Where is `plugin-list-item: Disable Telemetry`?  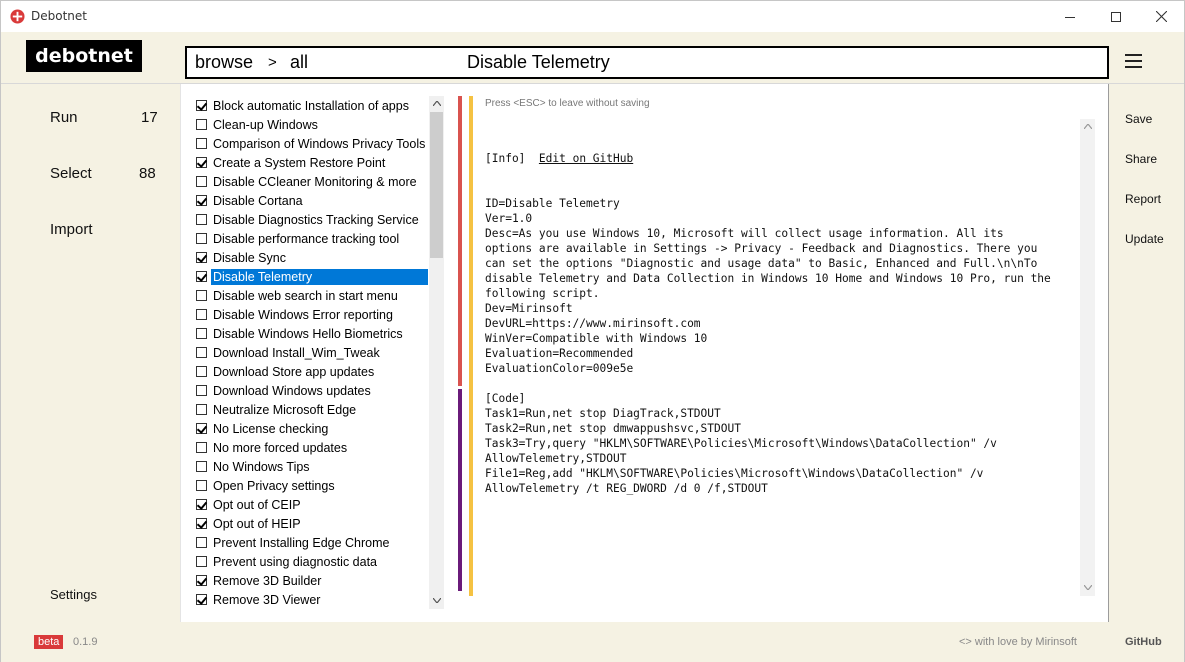
plugin-list-item: Disable Telemetry is located at coordinates (311, 276).